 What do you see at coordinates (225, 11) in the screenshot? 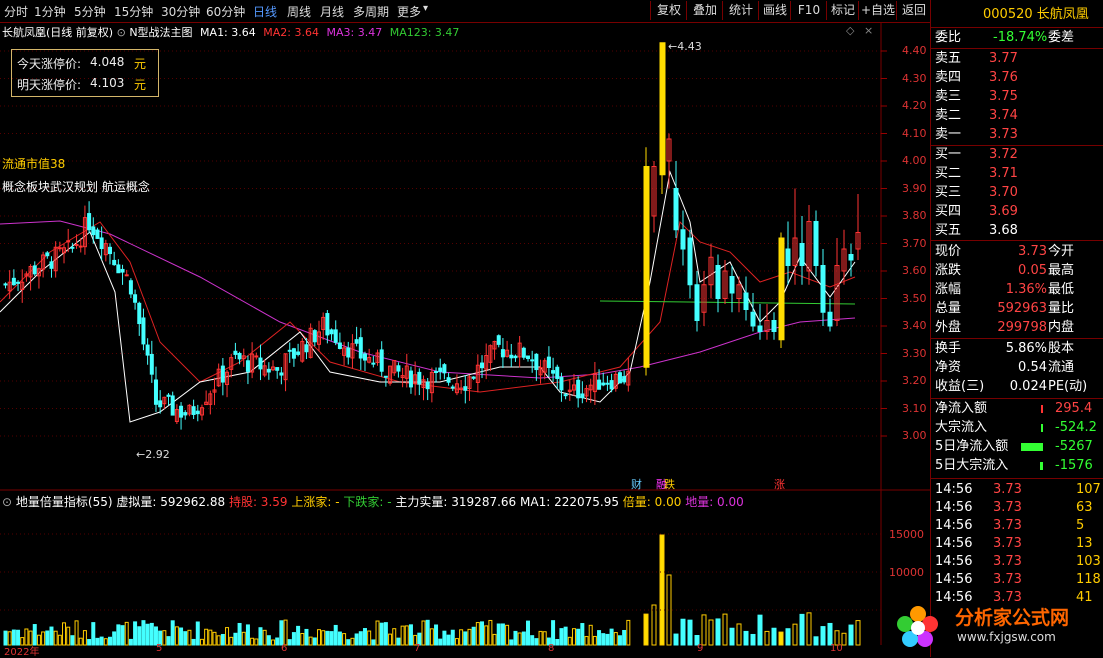
I see `period-tab-60min: 60分钟` at bounding box center [225, 11].